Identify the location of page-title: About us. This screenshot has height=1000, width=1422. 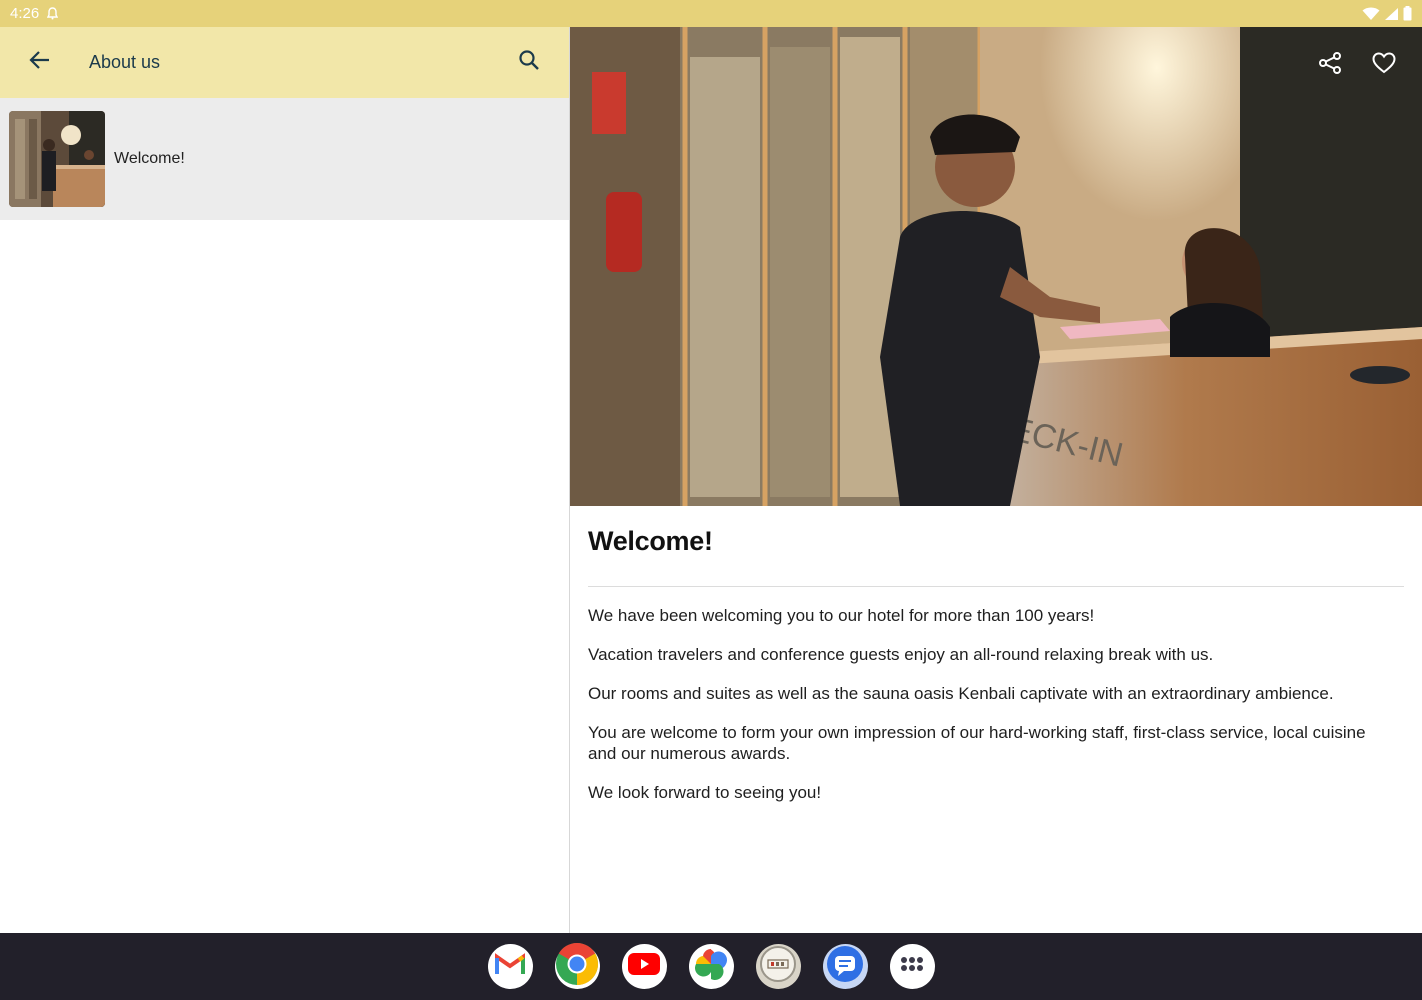
(125, 62).